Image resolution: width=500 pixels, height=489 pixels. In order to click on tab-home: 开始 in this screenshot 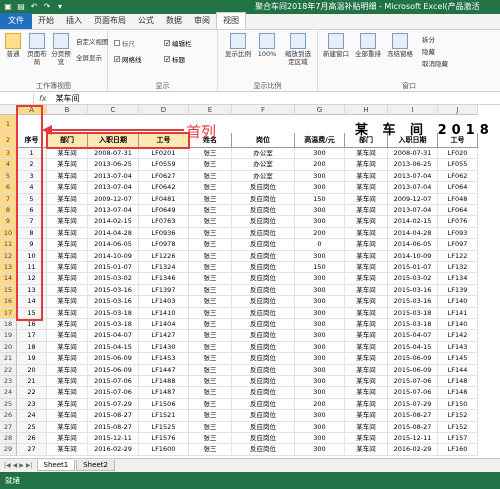, I will do `click(46, 21)`.